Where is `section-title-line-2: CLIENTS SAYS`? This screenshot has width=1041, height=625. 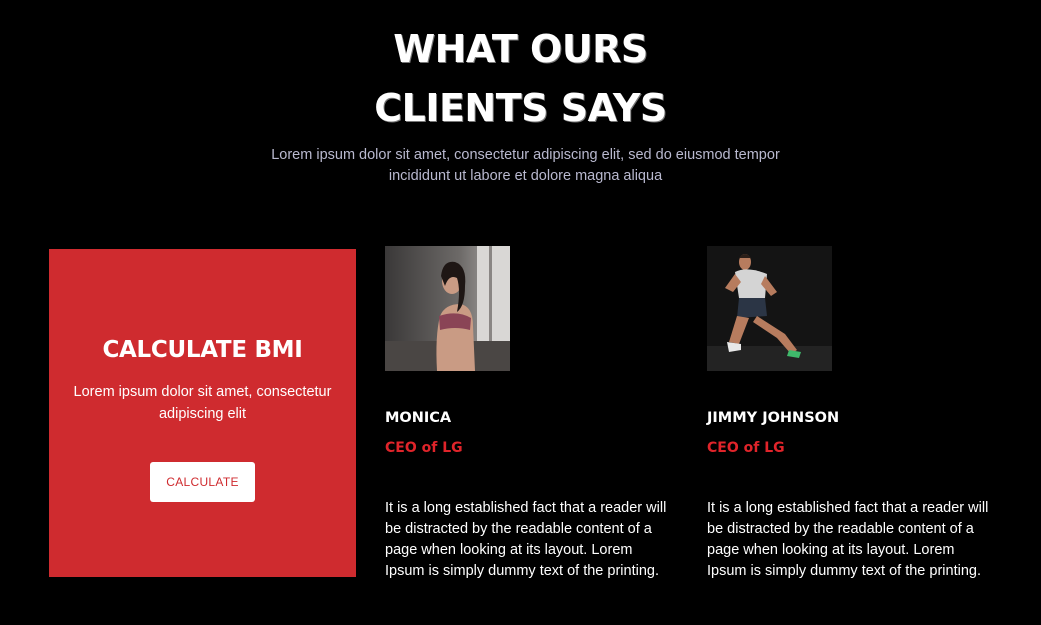 section-title-line-2: CLIENTS SAYS is located at coordinates (520, 108).